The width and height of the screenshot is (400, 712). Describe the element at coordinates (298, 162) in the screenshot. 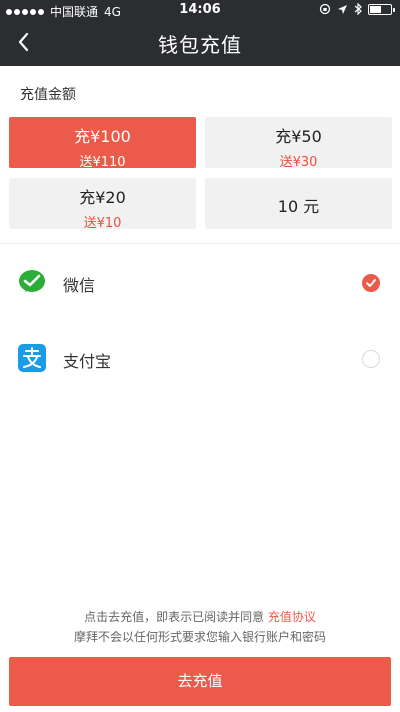

I see `amount-option-bonus: 送¥30` at that location.